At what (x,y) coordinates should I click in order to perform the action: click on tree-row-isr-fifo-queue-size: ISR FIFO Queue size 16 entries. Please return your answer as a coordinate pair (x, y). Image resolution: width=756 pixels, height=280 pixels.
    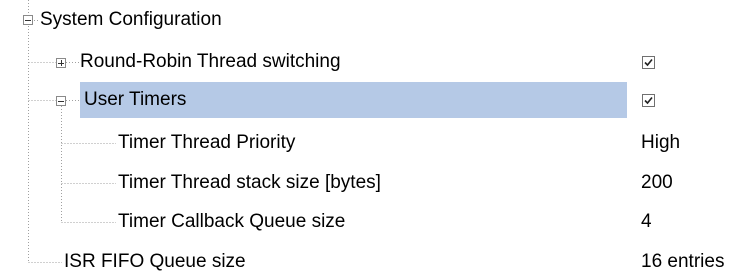
    Looking at the image, I should click on (378, 262).